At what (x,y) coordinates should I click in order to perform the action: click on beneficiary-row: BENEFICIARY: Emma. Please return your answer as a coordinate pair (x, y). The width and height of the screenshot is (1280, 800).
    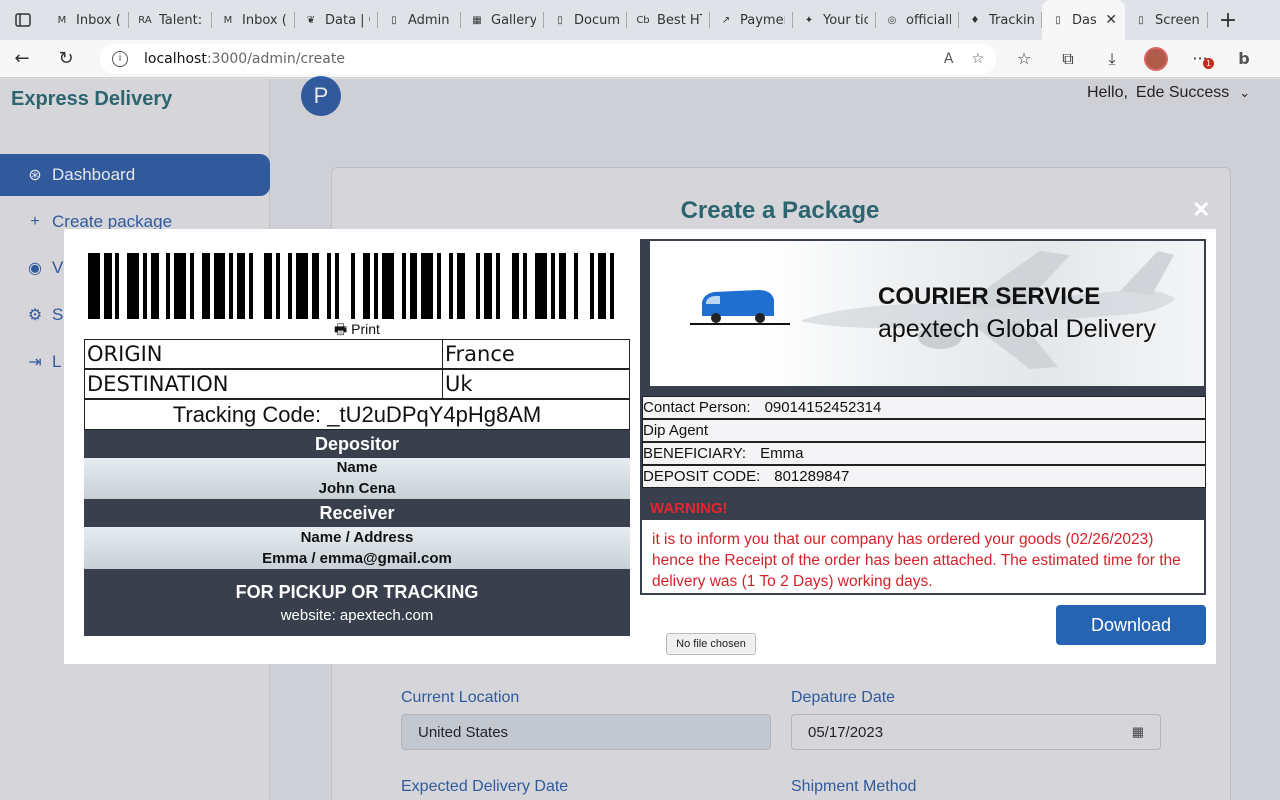
    Looking at the image, I should click on (924, 453).